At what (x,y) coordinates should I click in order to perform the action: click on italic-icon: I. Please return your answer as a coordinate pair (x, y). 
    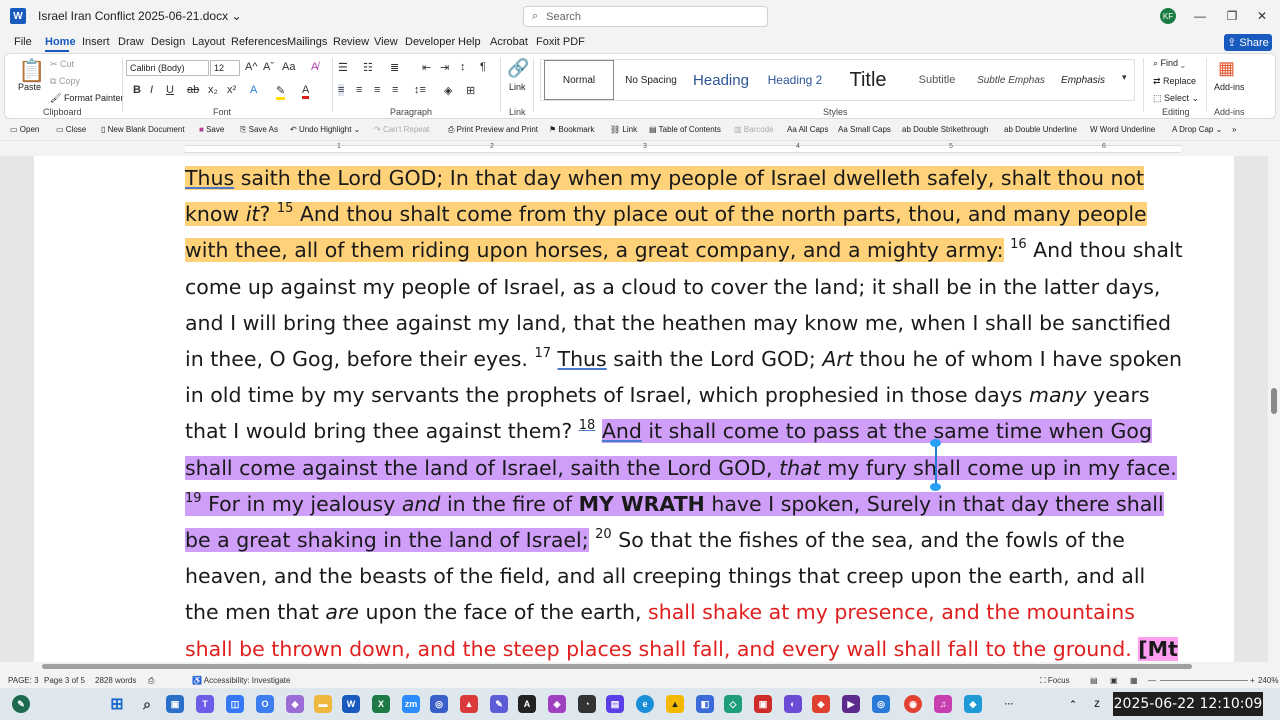
    Looking at the image, I should click on (151, 90).